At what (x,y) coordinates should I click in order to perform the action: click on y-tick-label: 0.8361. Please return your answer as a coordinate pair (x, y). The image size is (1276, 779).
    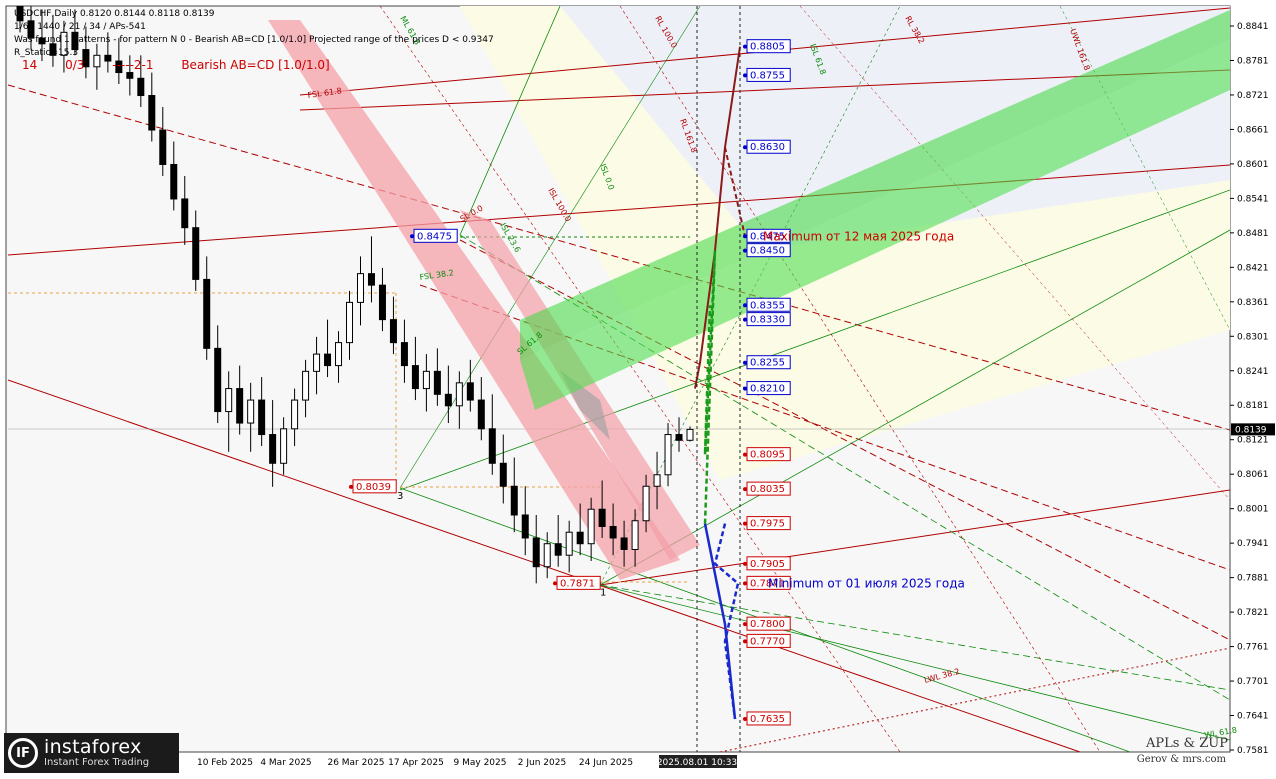
    Looking at the image, I should click on (1253, 303).